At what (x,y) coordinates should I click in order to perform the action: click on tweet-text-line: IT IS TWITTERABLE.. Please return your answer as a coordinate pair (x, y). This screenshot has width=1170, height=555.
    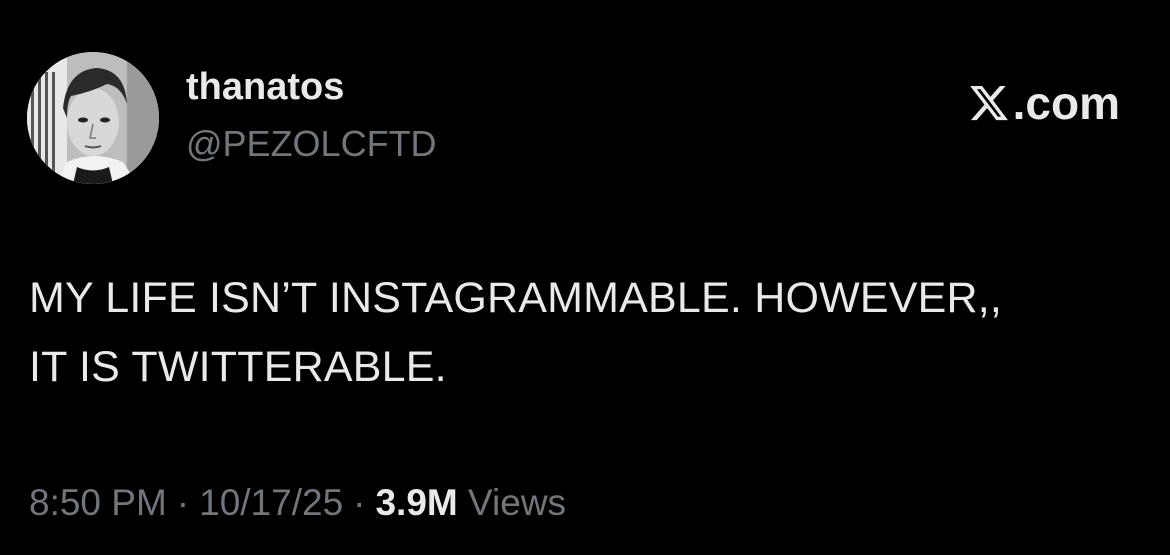
    Looking at the image, I should click on (238, 367).